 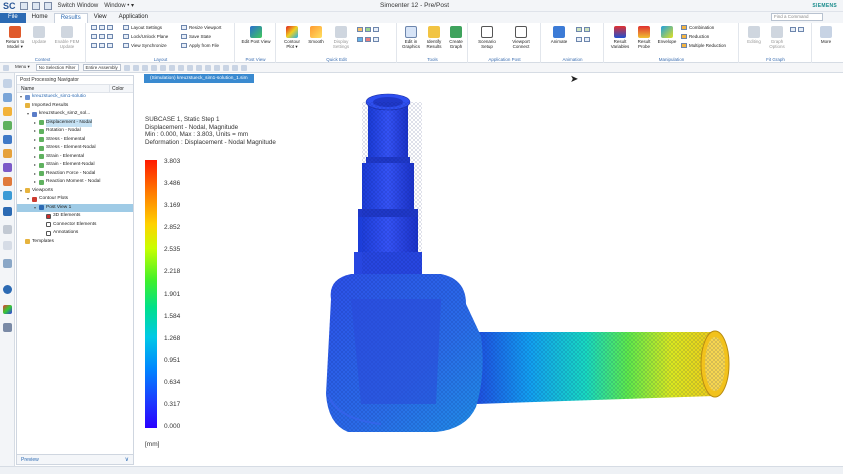 I want to click on animation-controls, so click(x=583, y=29).